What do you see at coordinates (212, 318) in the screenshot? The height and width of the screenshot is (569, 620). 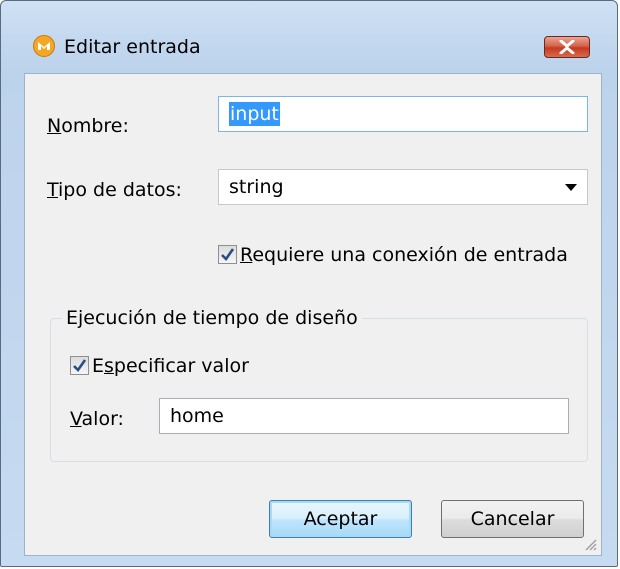 I see `design-time-group-title: Ejecución de tiempo de diseño` at bounding box center [212, 318].